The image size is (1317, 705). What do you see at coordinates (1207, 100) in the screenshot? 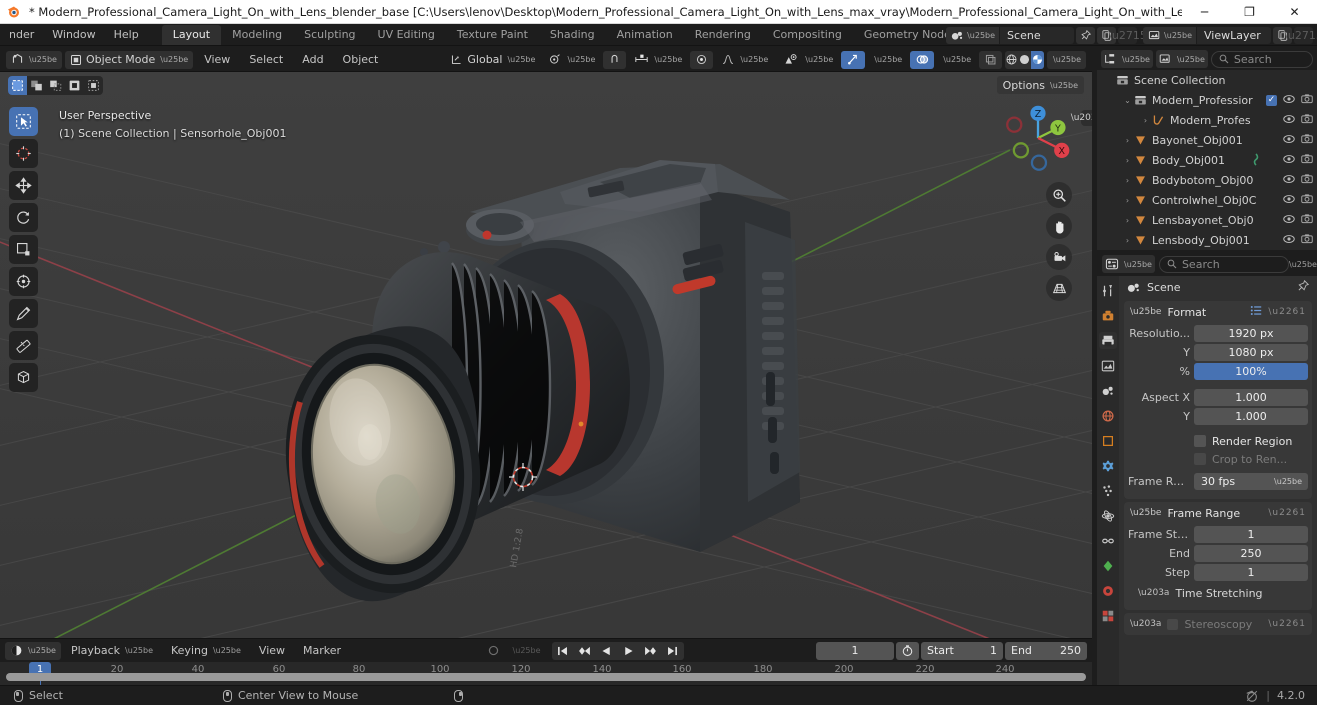
I see `outliner-row: ⌄ Modern_Professior ✓` at bounding box center [1207, 100].